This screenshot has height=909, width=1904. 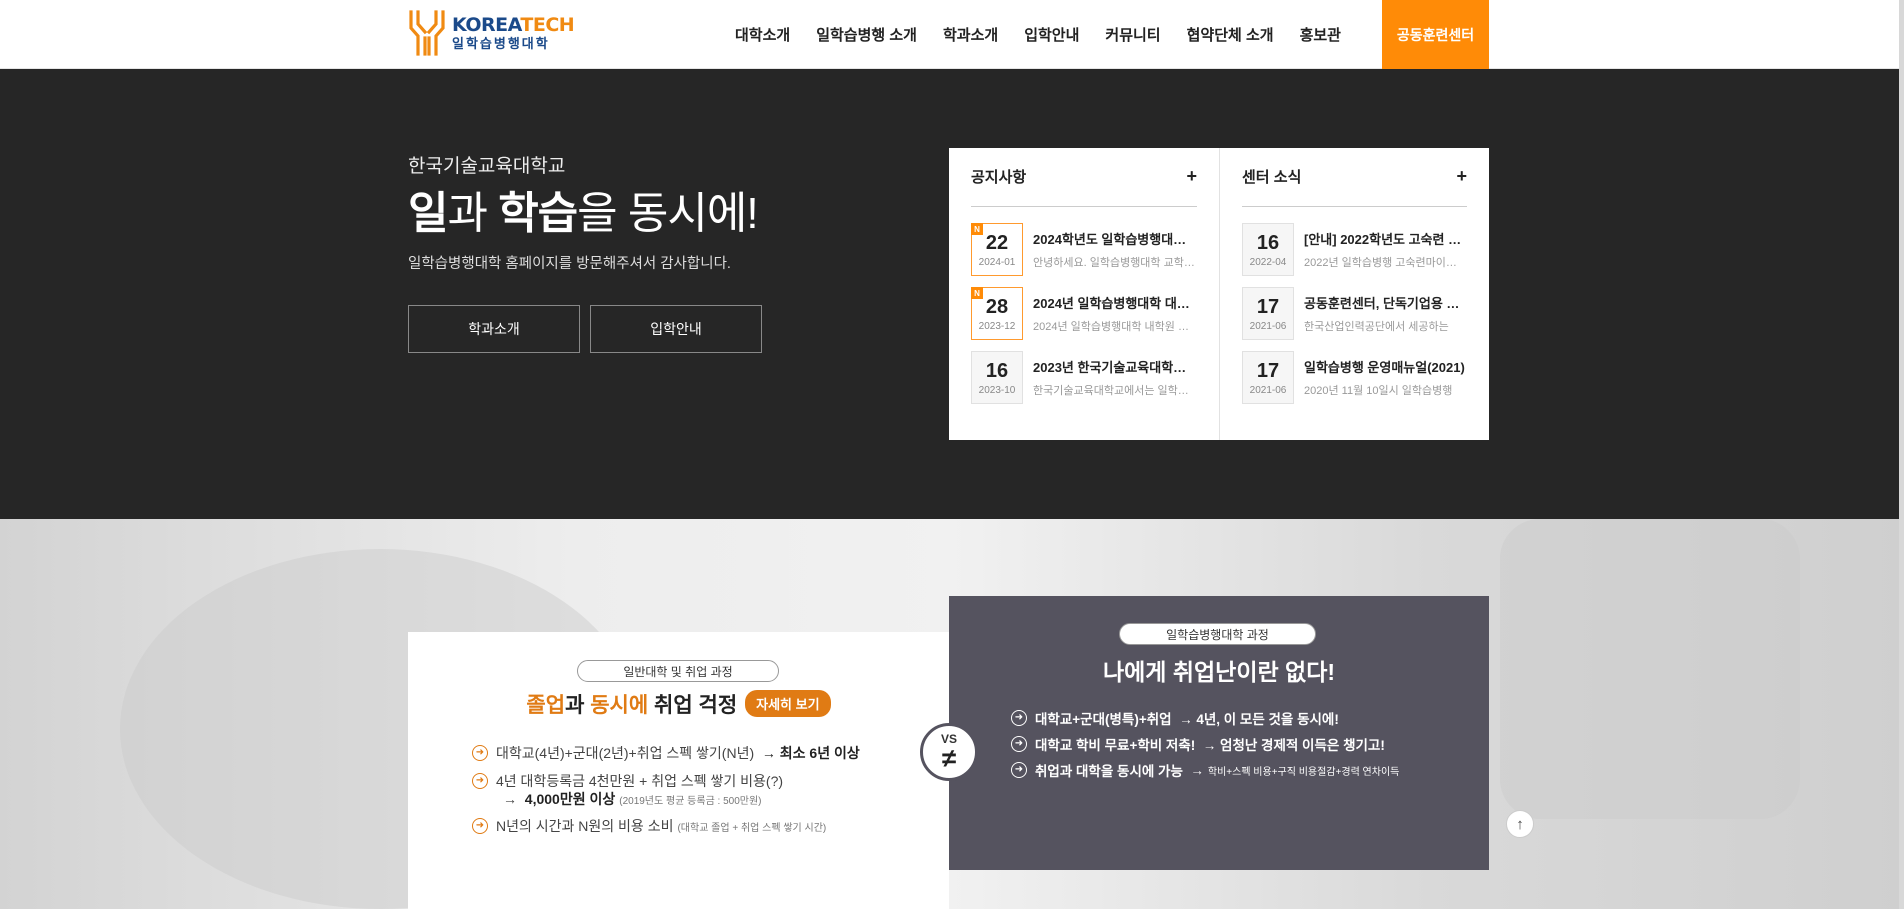 What do you see at coordinates (1132, 34) in the screenshot?
I see `nav-item-community: 커뮤니티` at bounding box center [1132, 34].